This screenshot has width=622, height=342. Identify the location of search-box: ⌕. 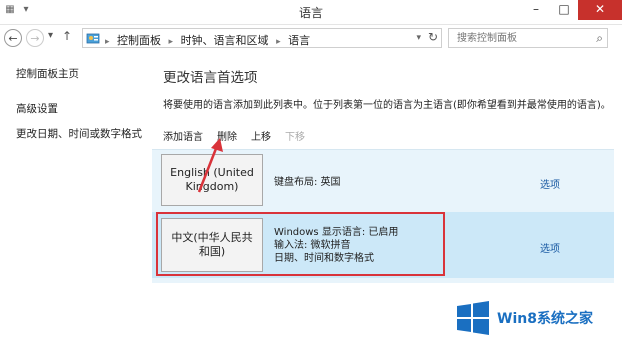
(528, 38).